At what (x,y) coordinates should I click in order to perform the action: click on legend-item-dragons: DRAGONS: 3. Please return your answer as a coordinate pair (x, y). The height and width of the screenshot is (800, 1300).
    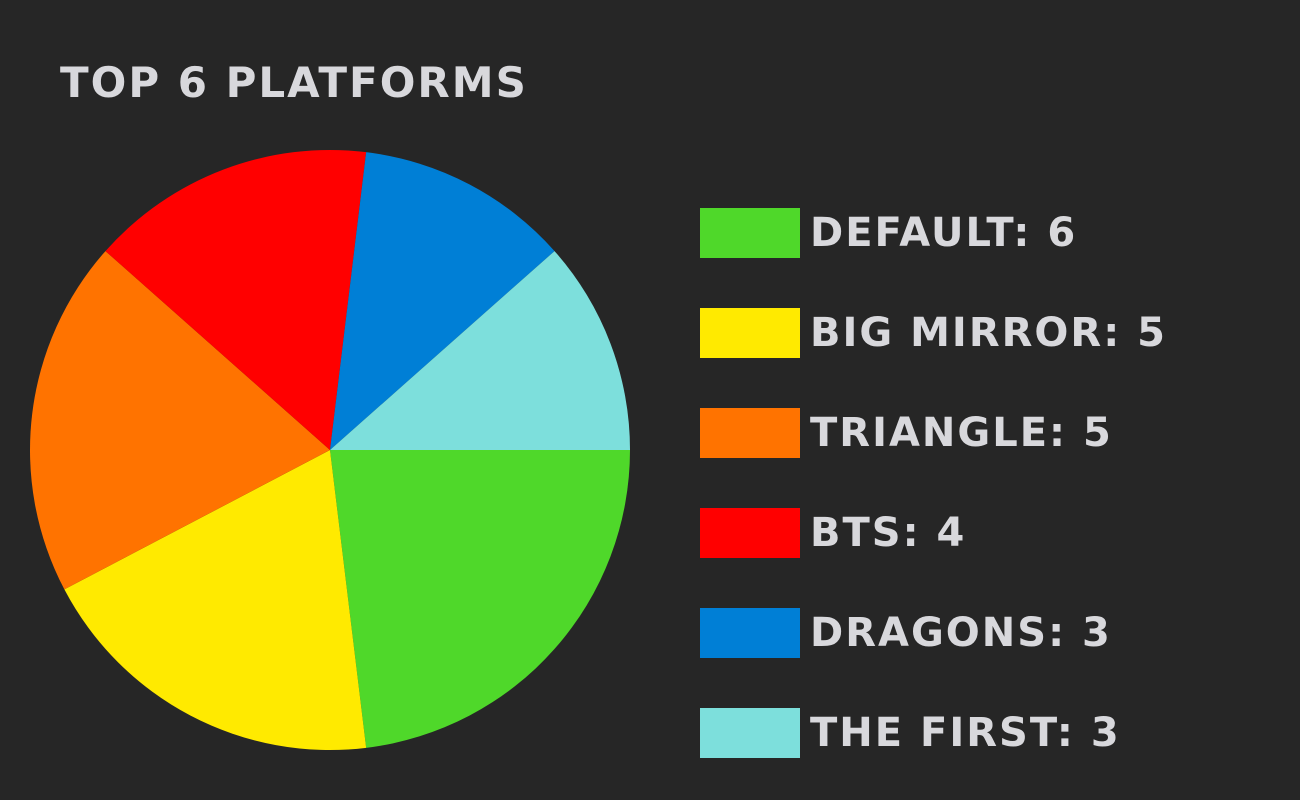
    Looking at the image, I should click on (906, 633).